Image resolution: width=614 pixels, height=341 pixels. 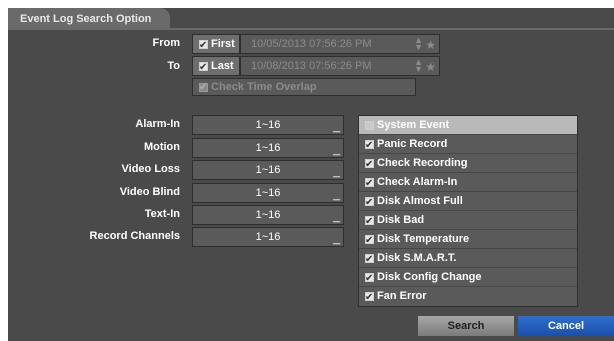 I want to click on list-item: Check Alarm-In, so click(x=468, y=183).